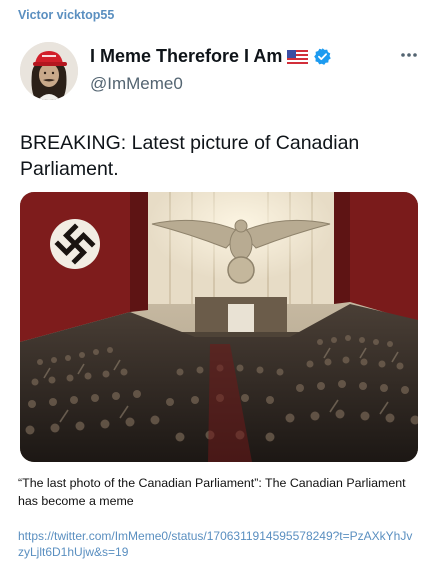 This screenshot has width=427, height=566. What do you see at coordinates (66, 15) in the screenshot?
I see `sender-name: Victor vicktop55` at bounding box center [66, 15].